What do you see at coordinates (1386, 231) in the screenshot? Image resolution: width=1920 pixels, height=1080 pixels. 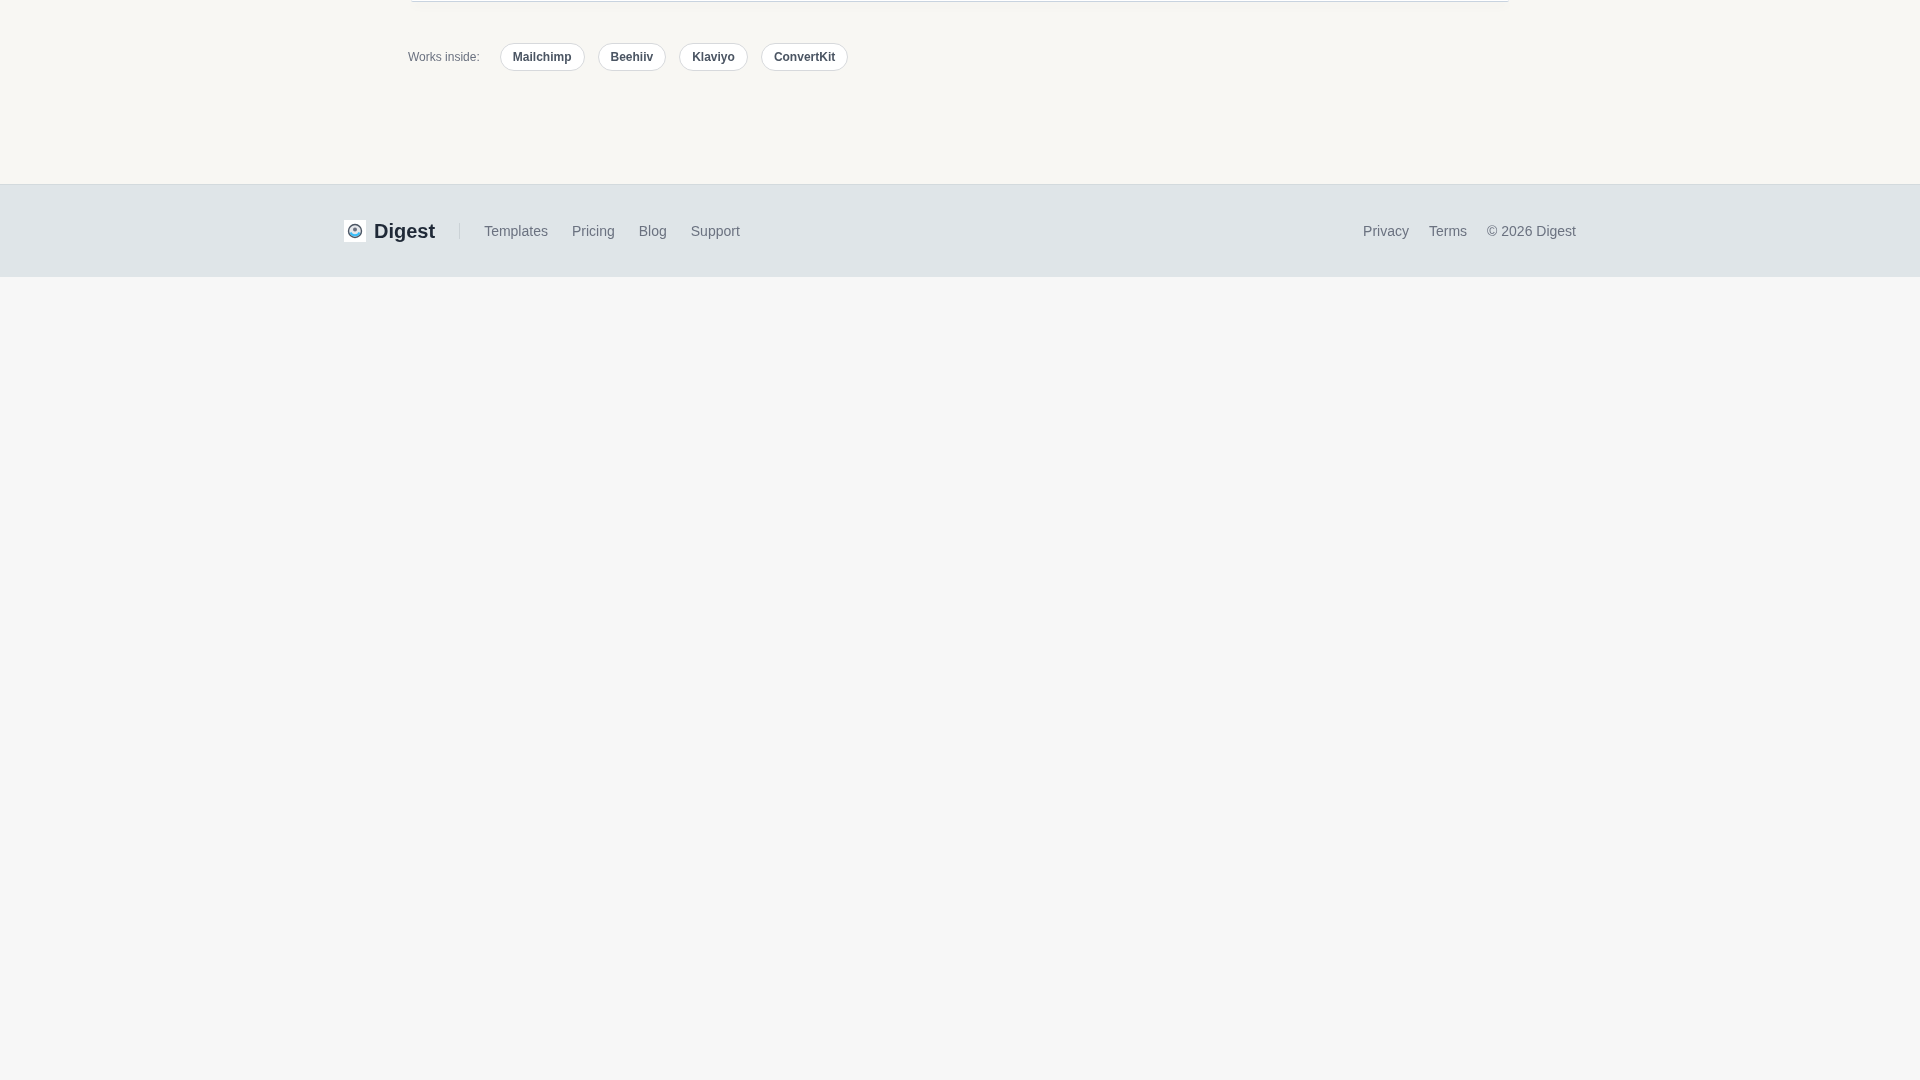 I see `footer-link: Privacy` at bounding box center [1386, 231].